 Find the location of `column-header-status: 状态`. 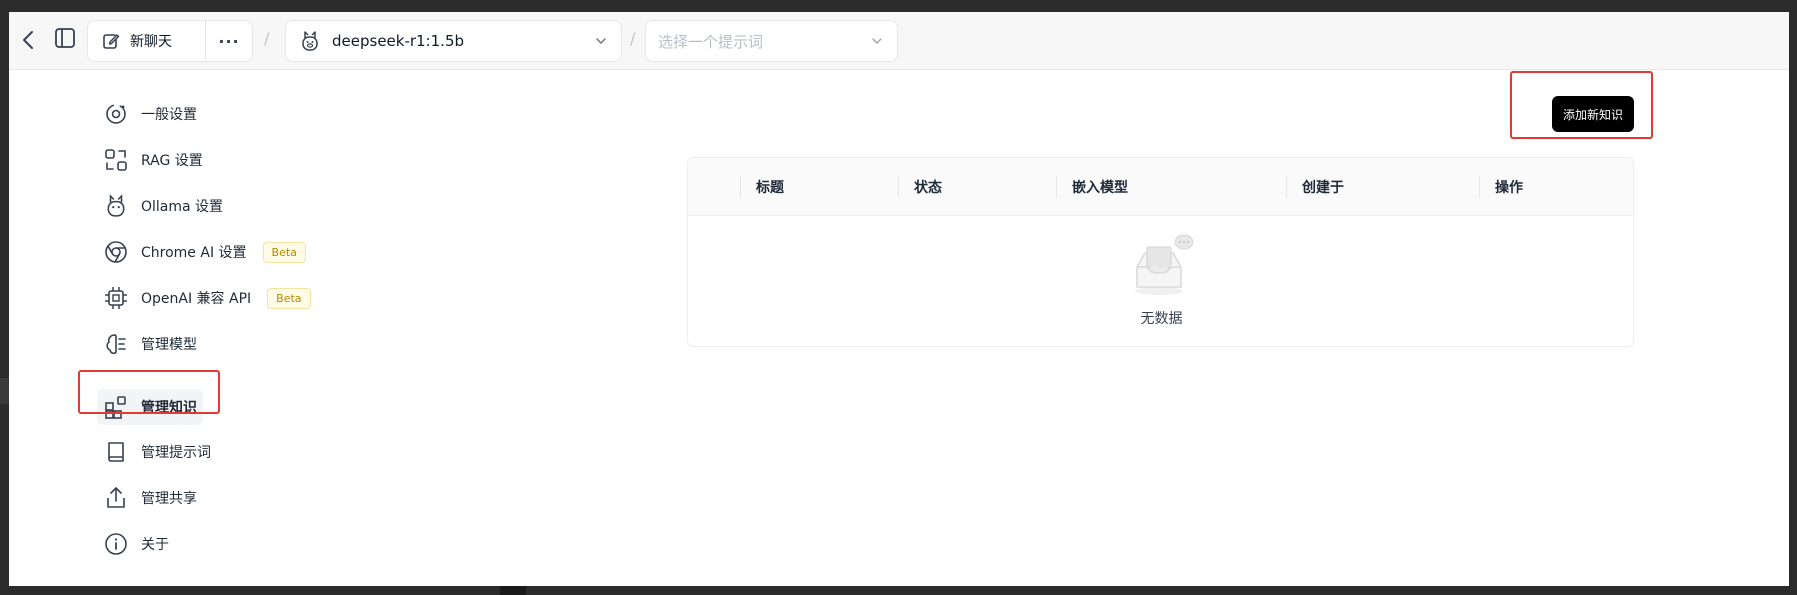

column-header-status: 状态 is located at coordinates (977, 187).